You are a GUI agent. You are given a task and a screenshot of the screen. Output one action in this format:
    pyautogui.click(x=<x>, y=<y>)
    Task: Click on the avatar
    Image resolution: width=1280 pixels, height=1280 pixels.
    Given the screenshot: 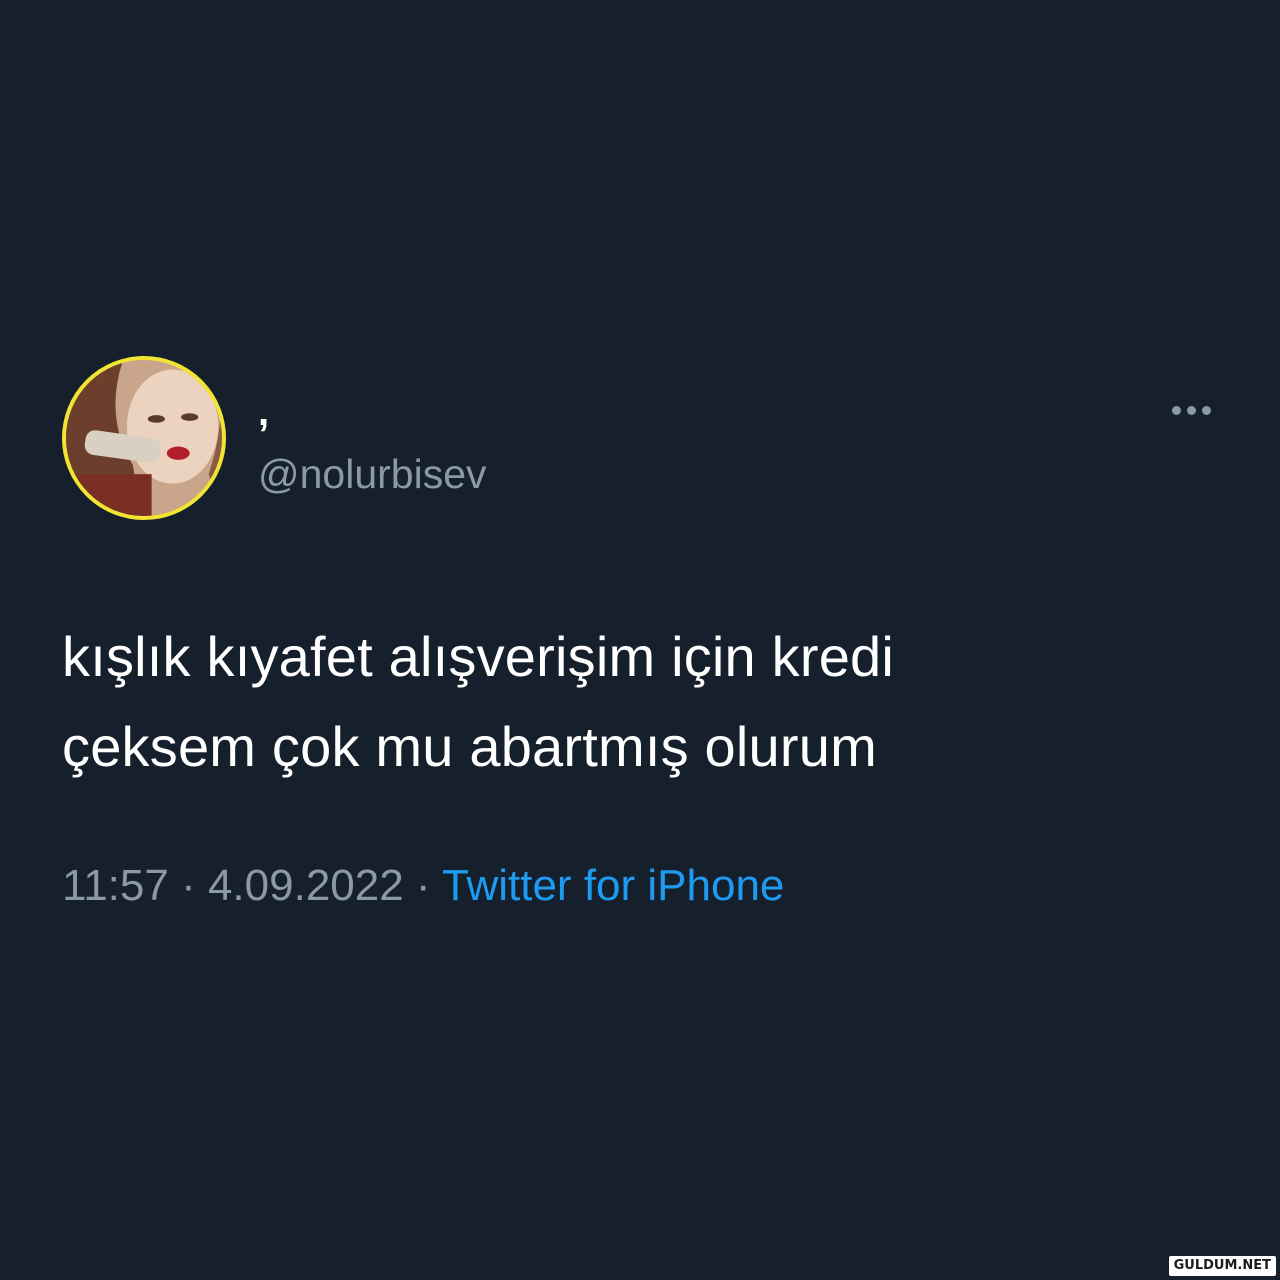 What is the action you would take?
    pyautogui.click(x=144, y=438)
    